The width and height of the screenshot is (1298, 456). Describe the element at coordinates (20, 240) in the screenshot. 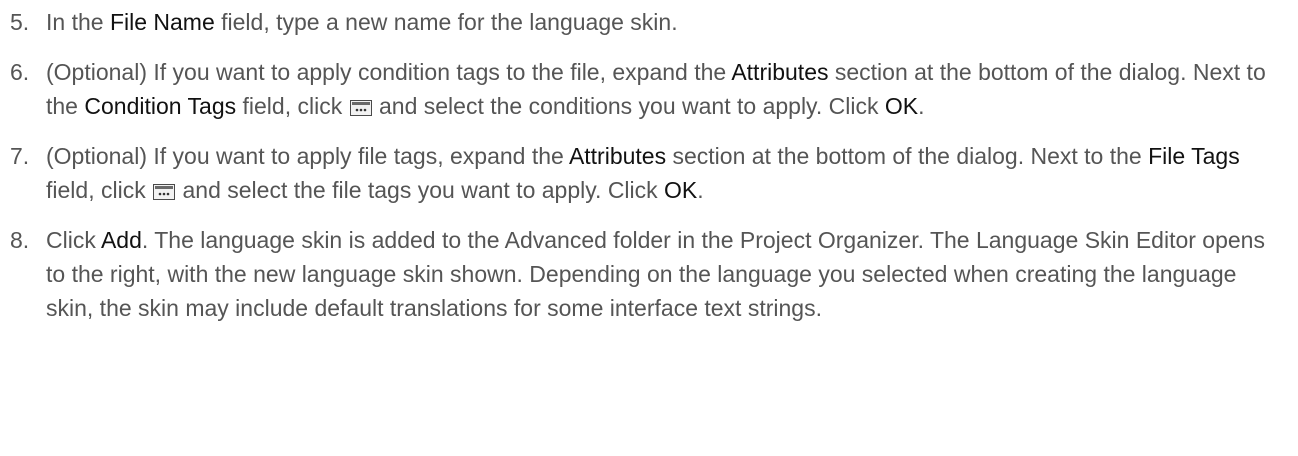

I see `step-number: 8.` at that location.